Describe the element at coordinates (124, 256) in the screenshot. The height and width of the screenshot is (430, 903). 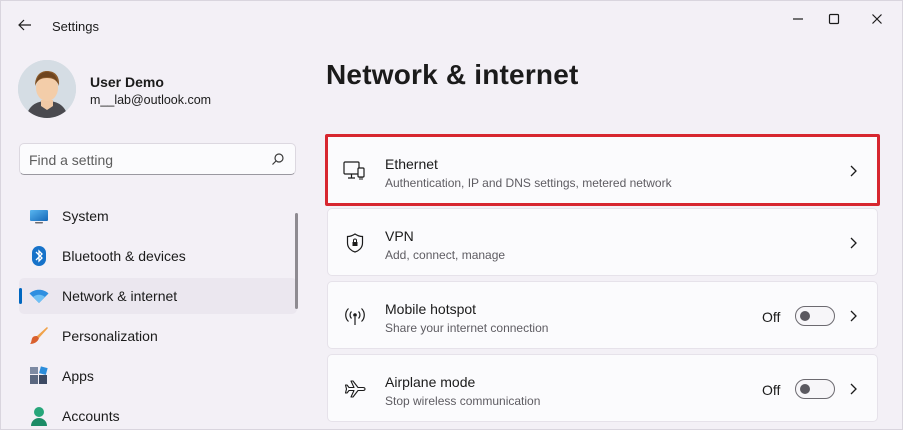
I see `sidebar-item-label: Bluetooth & devices` at that location.